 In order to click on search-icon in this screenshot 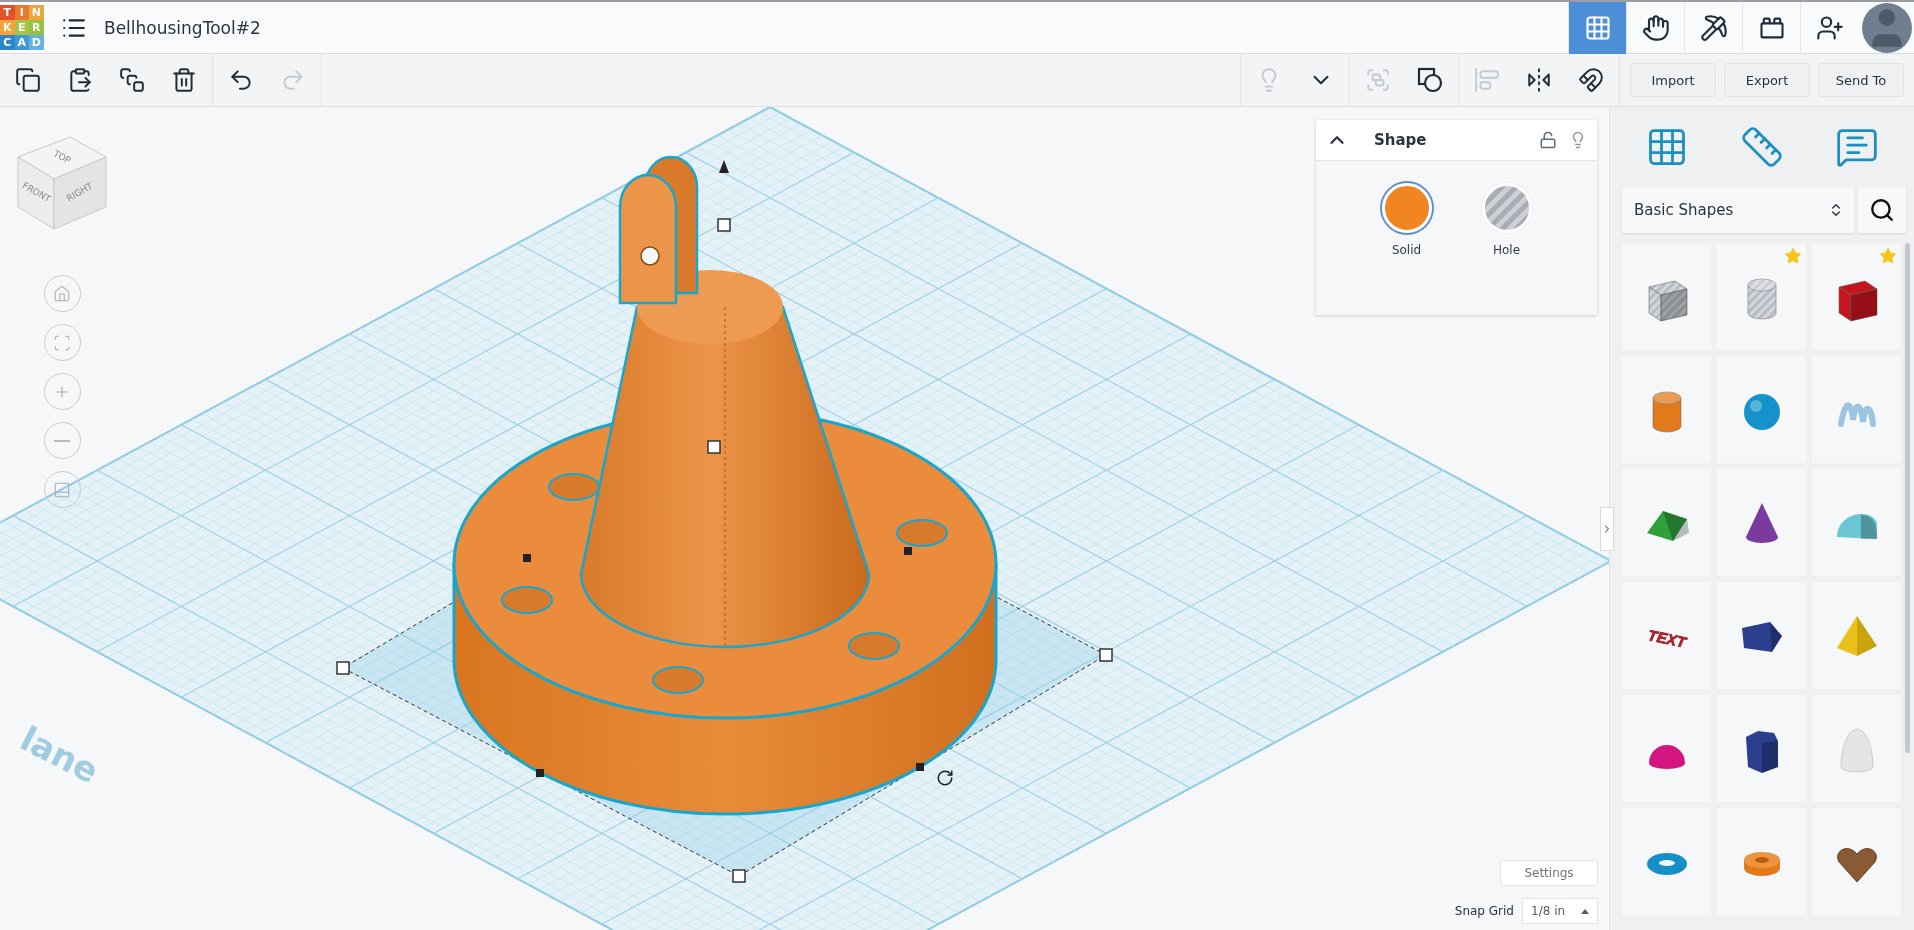, I will do `click(1882, 210)`.